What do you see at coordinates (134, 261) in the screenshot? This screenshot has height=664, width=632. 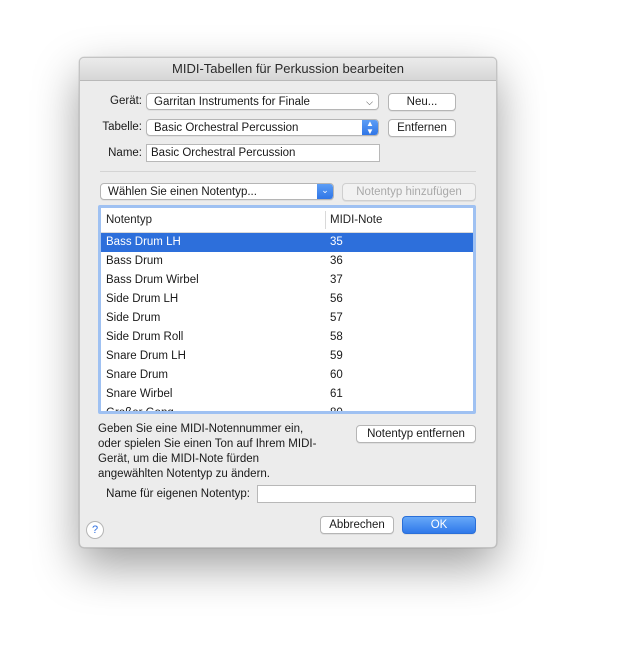 I see `notetype-cell: Bass Drum` at bounding box center [134, 261].